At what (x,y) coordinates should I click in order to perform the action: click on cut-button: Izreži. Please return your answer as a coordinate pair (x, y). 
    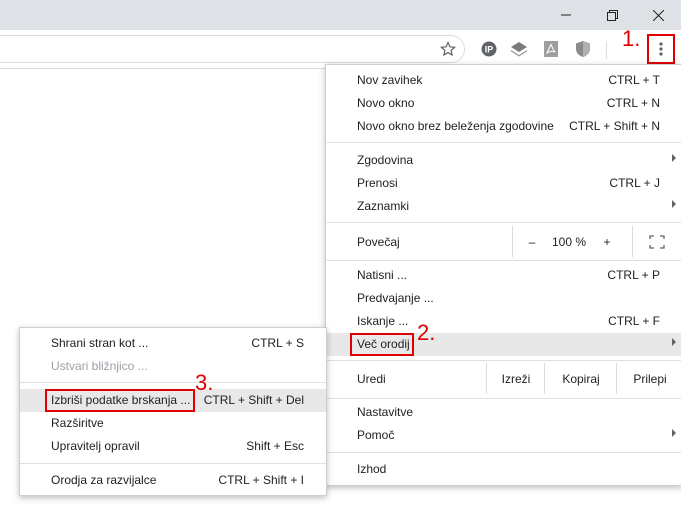
    Looking at the image, I should click on (515, 378).